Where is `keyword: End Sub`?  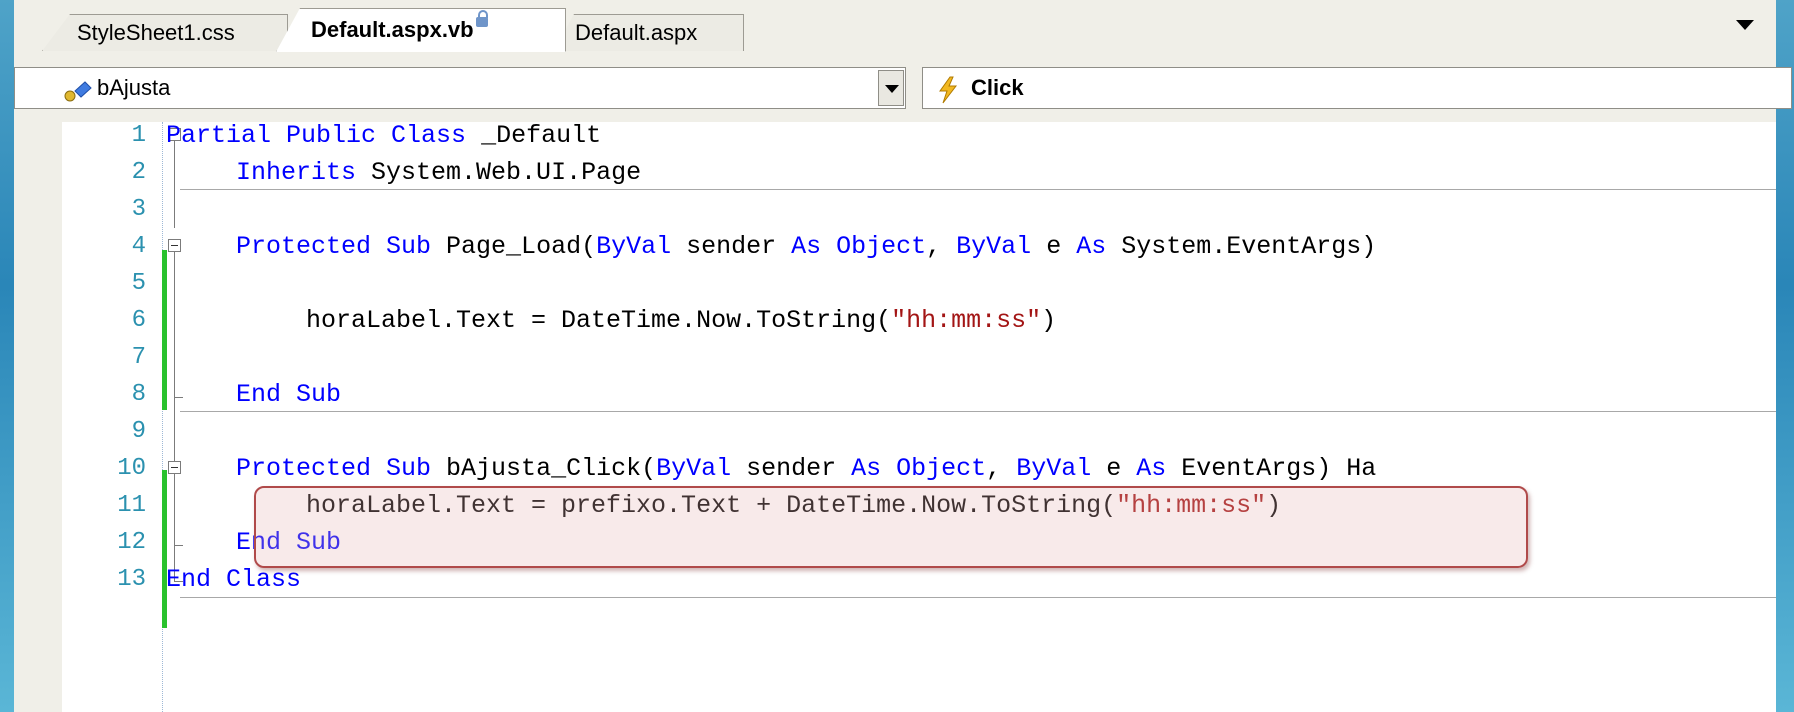 keyword: End Sub is located at coordinates (289, 394).